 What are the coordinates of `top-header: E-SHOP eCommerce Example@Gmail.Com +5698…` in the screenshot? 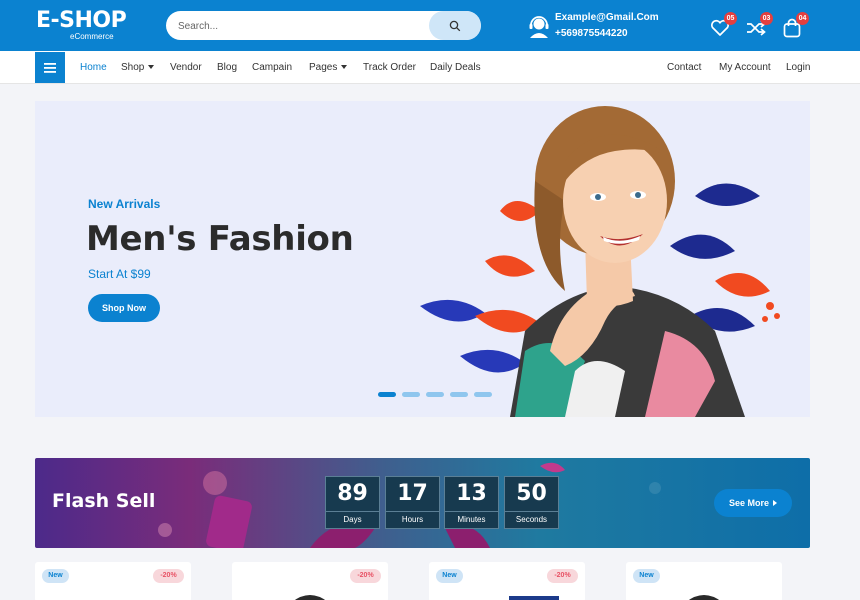 It's located at (430, 25).